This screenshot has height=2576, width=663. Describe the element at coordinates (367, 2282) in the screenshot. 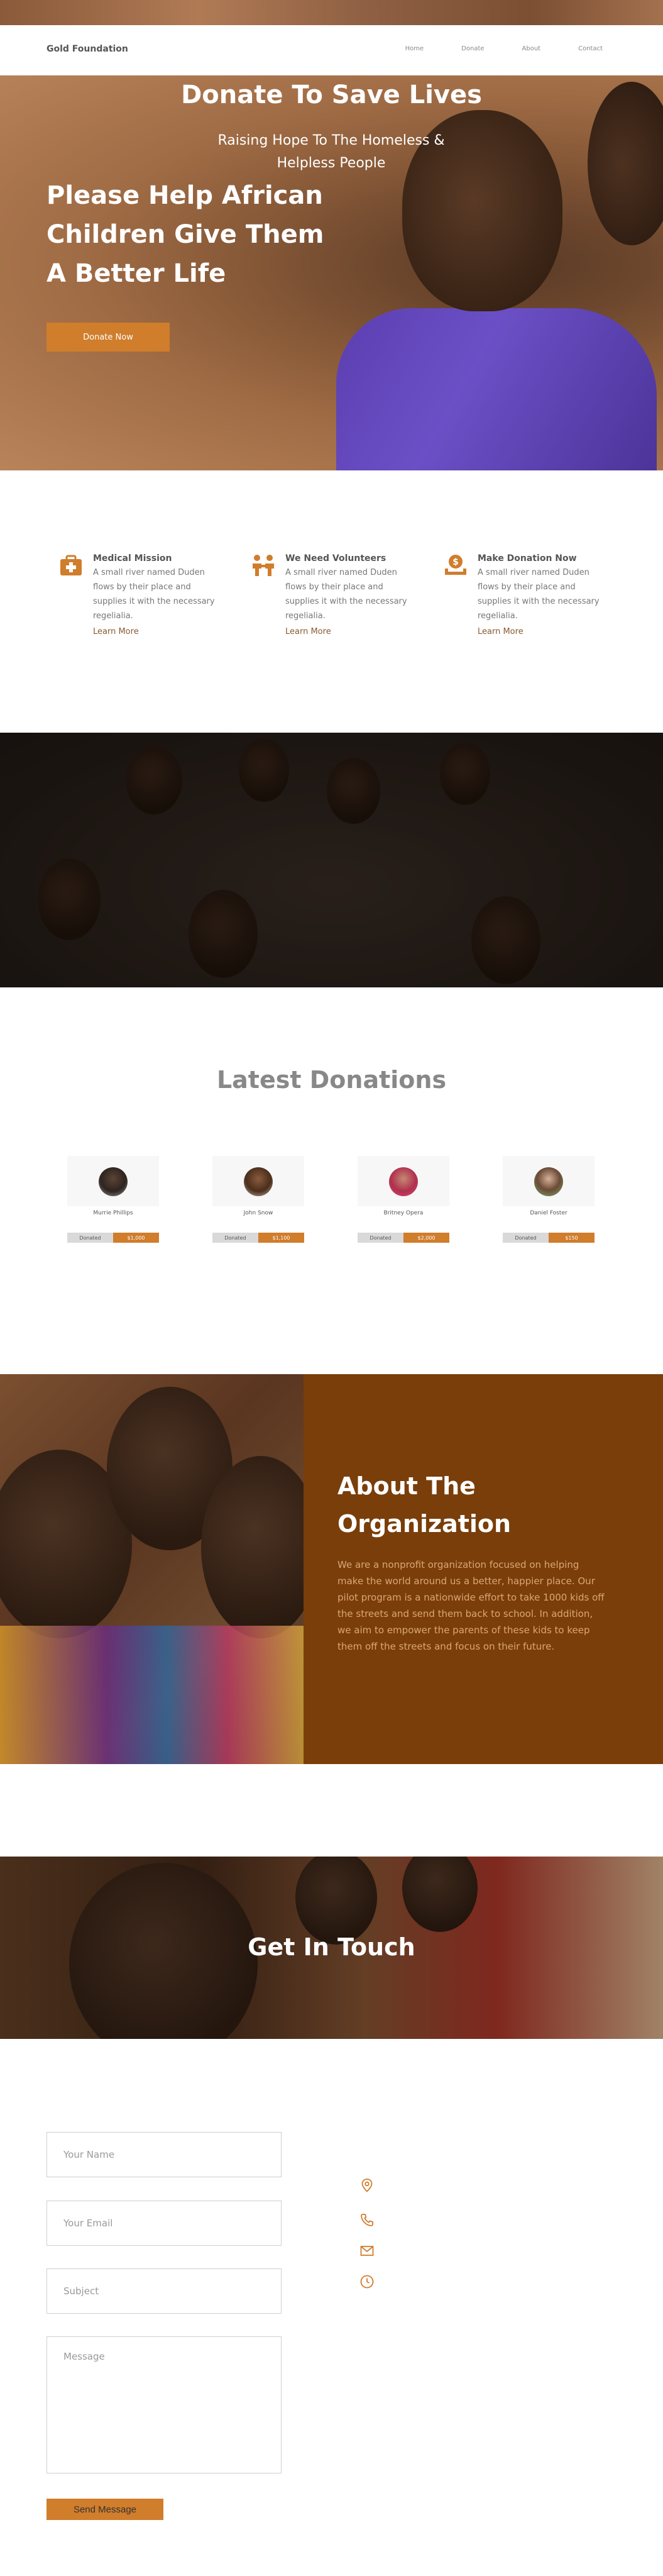

I see `clock-icon` at that location.